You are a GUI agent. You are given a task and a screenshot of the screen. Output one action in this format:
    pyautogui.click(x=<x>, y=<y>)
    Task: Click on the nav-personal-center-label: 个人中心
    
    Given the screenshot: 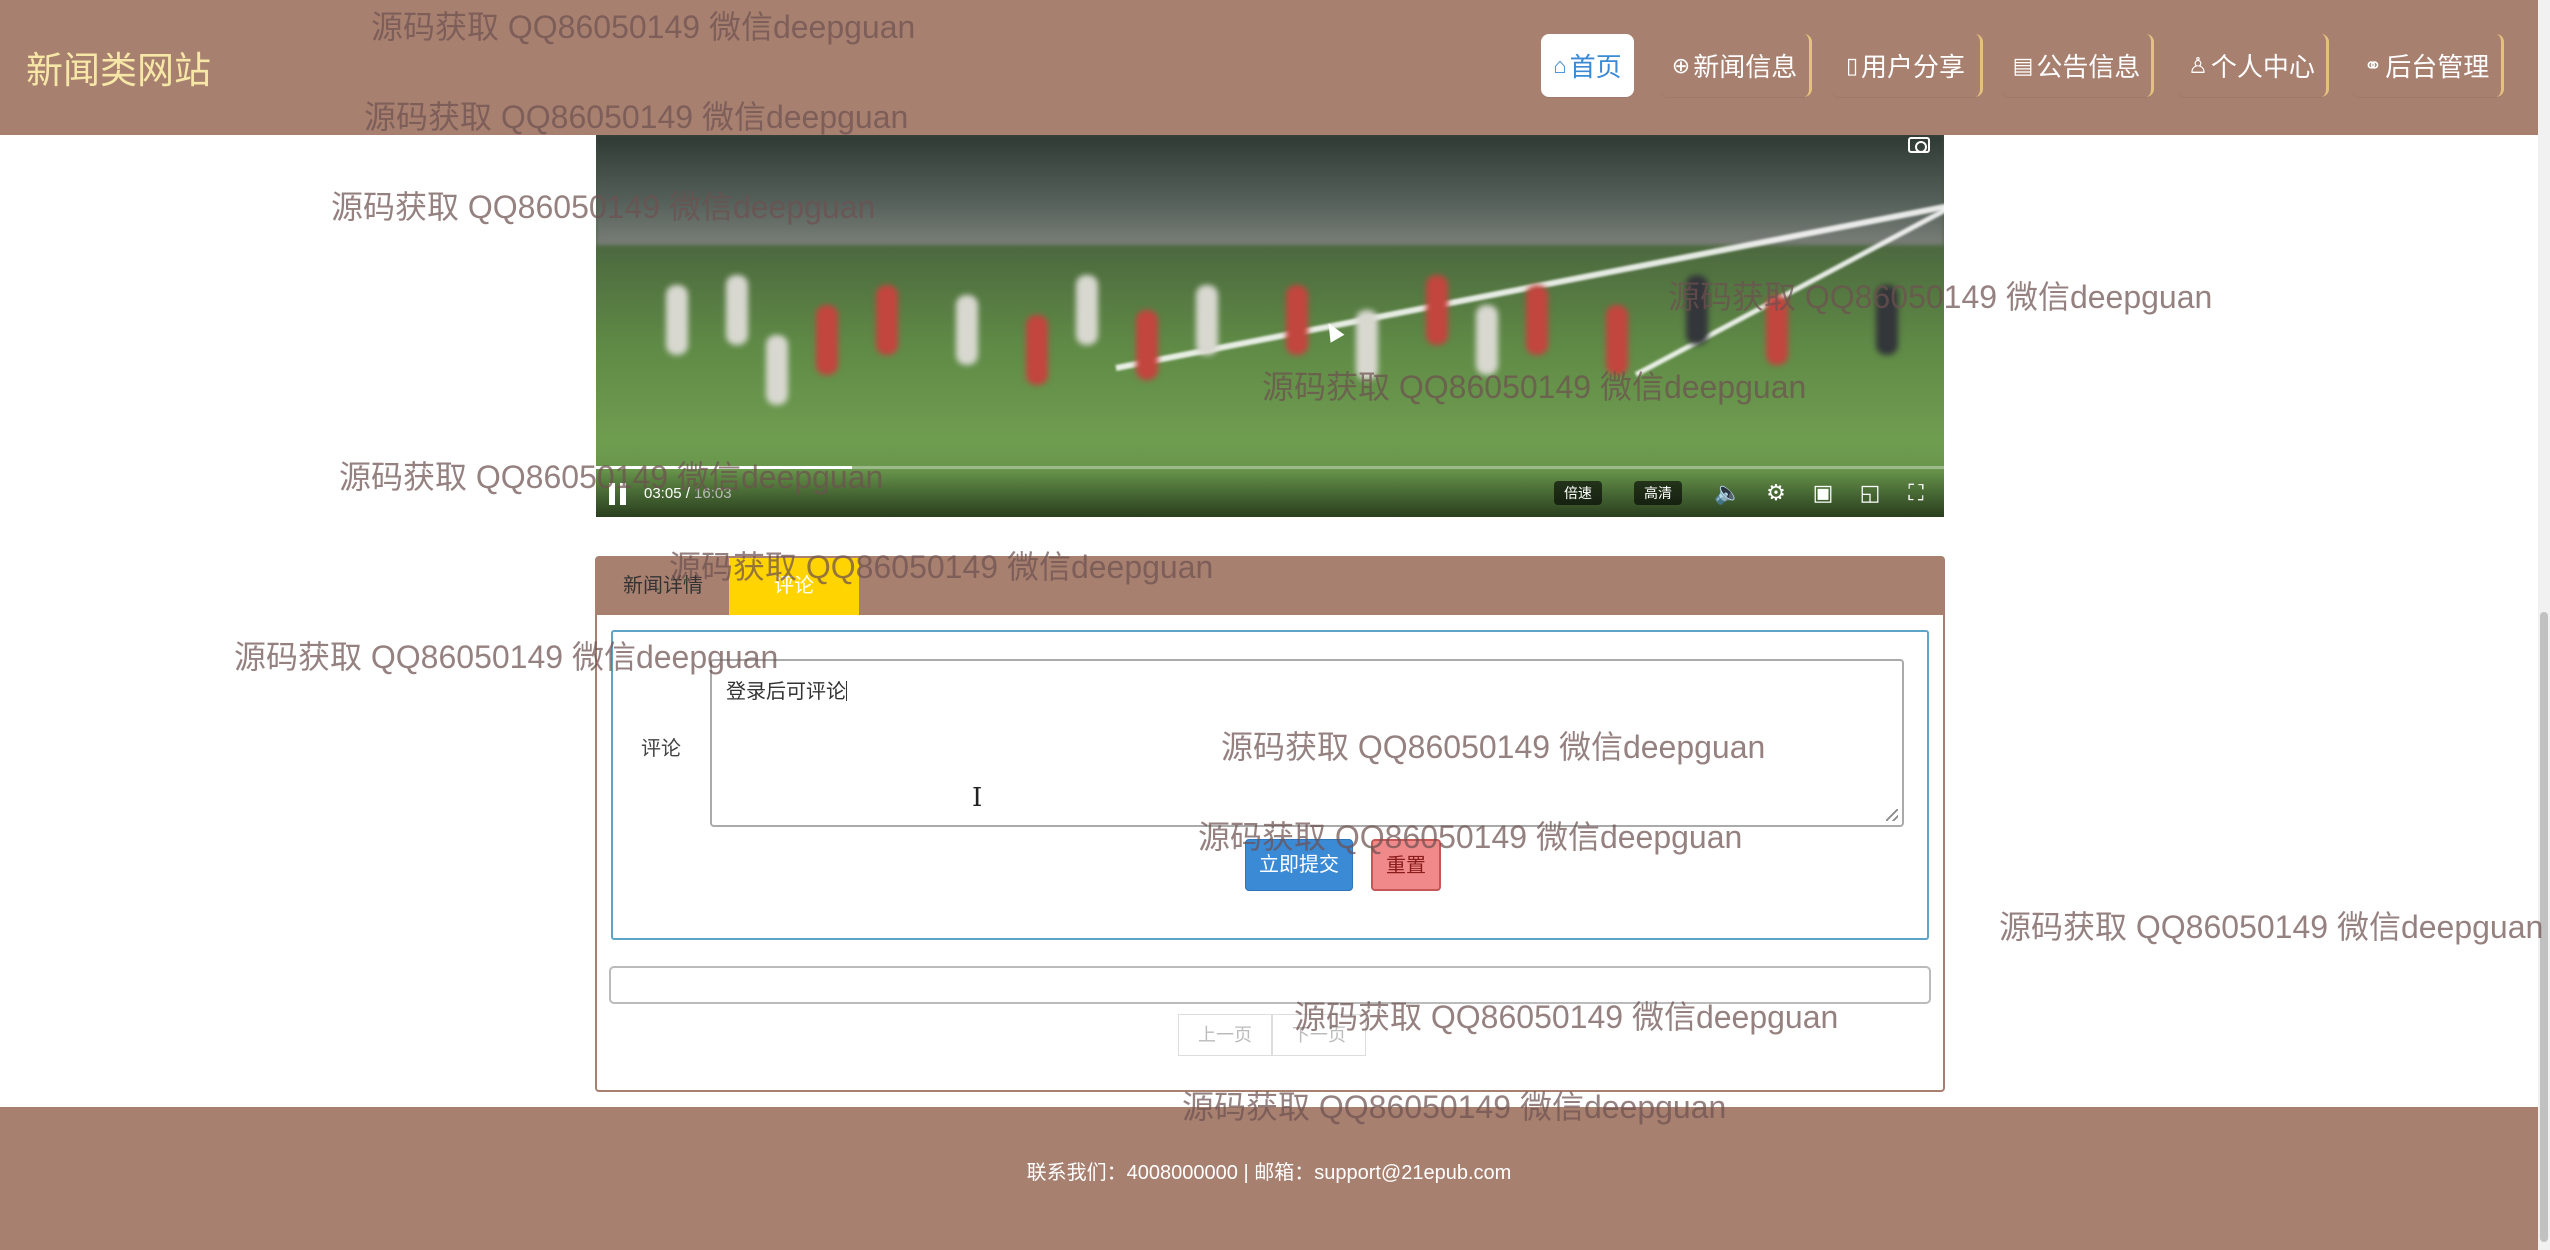 What is the action you would take?
    pyautogui.click(x=2262, y=67)
    